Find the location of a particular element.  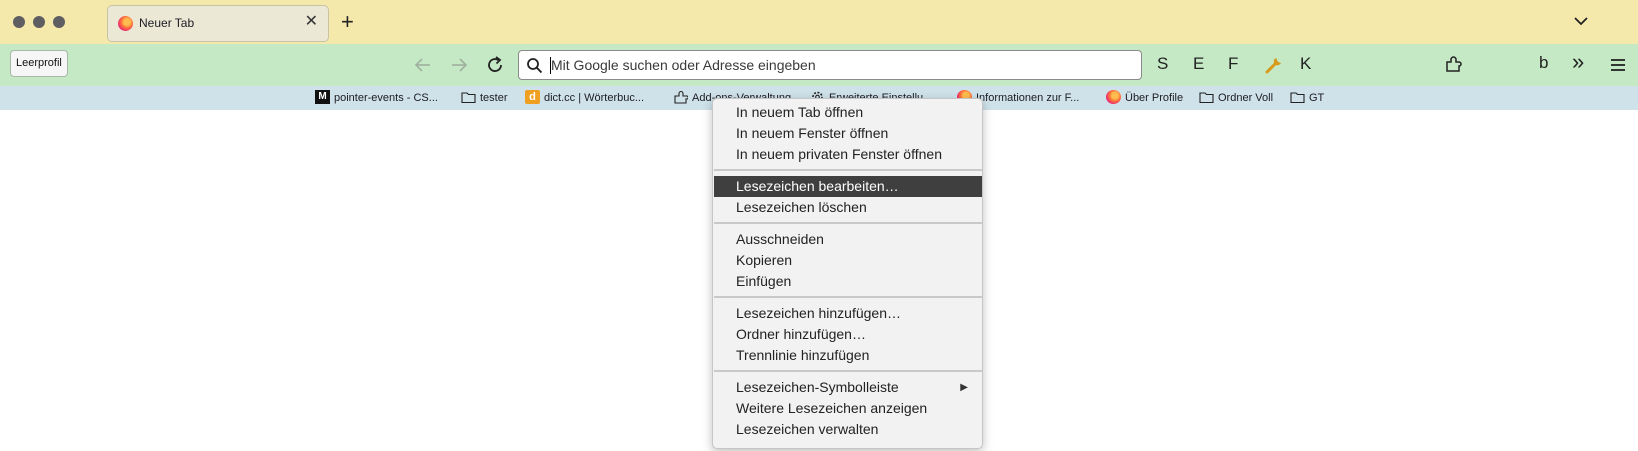

reload-icon is located at coordinates (495, 65).